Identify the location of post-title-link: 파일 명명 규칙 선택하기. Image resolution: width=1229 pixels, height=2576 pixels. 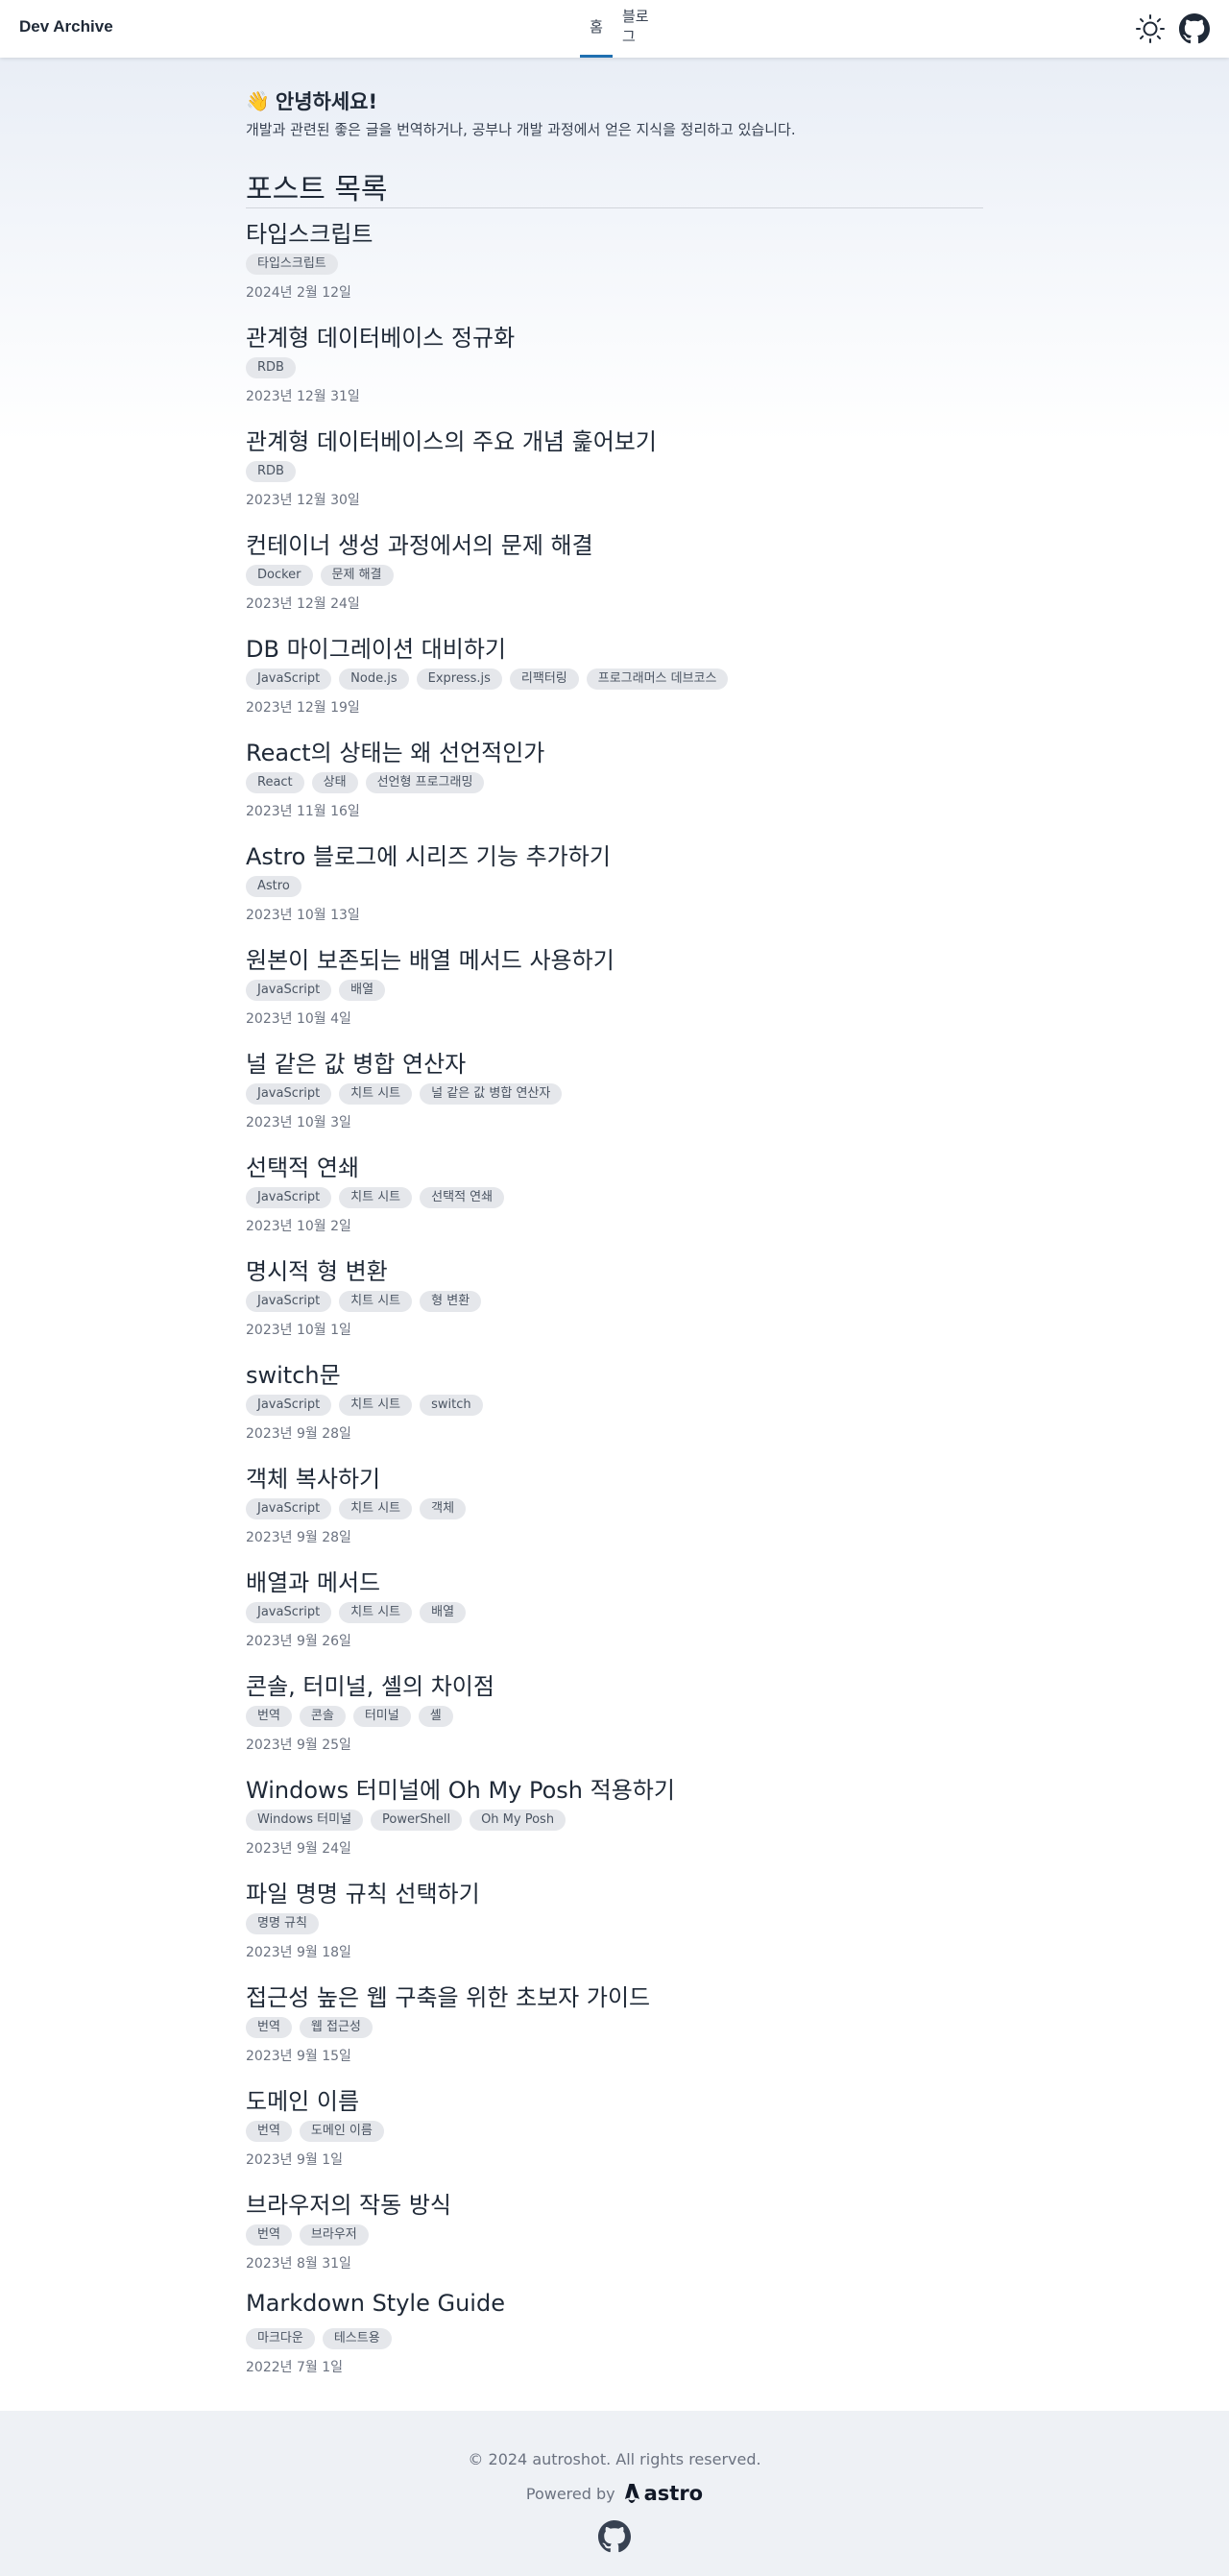
(363, 1892).